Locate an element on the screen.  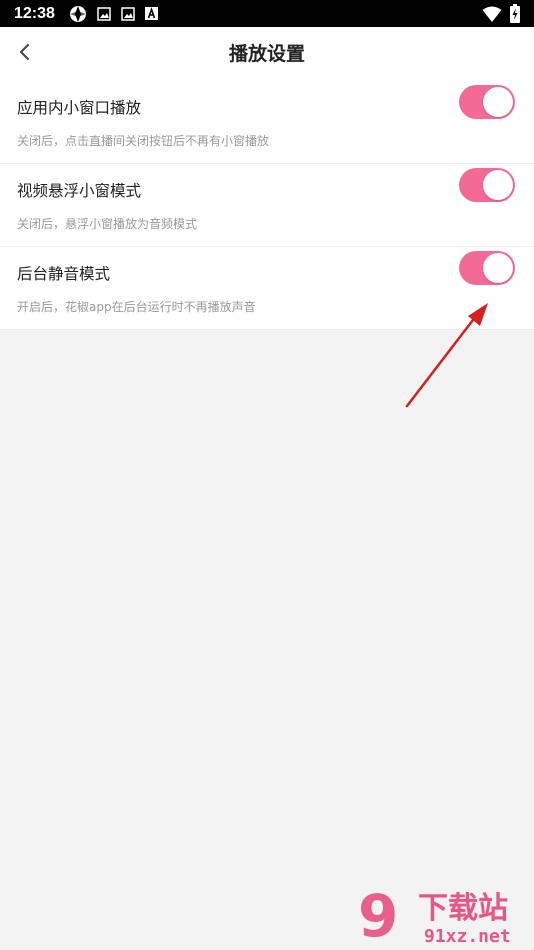
status-time: 12:38 is located at coordinates (34, 13).